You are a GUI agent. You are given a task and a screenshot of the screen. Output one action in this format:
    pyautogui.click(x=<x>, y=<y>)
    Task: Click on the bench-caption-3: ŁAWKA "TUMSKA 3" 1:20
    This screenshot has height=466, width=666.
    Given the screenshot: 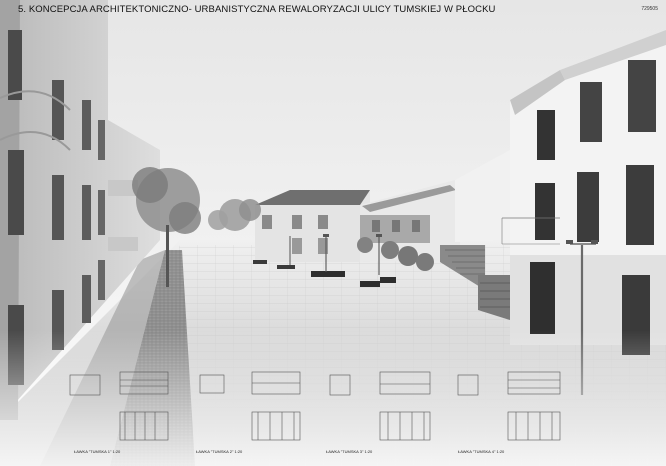 What is the action you would take?
    pyautogui.click(x=349, y=451)
    